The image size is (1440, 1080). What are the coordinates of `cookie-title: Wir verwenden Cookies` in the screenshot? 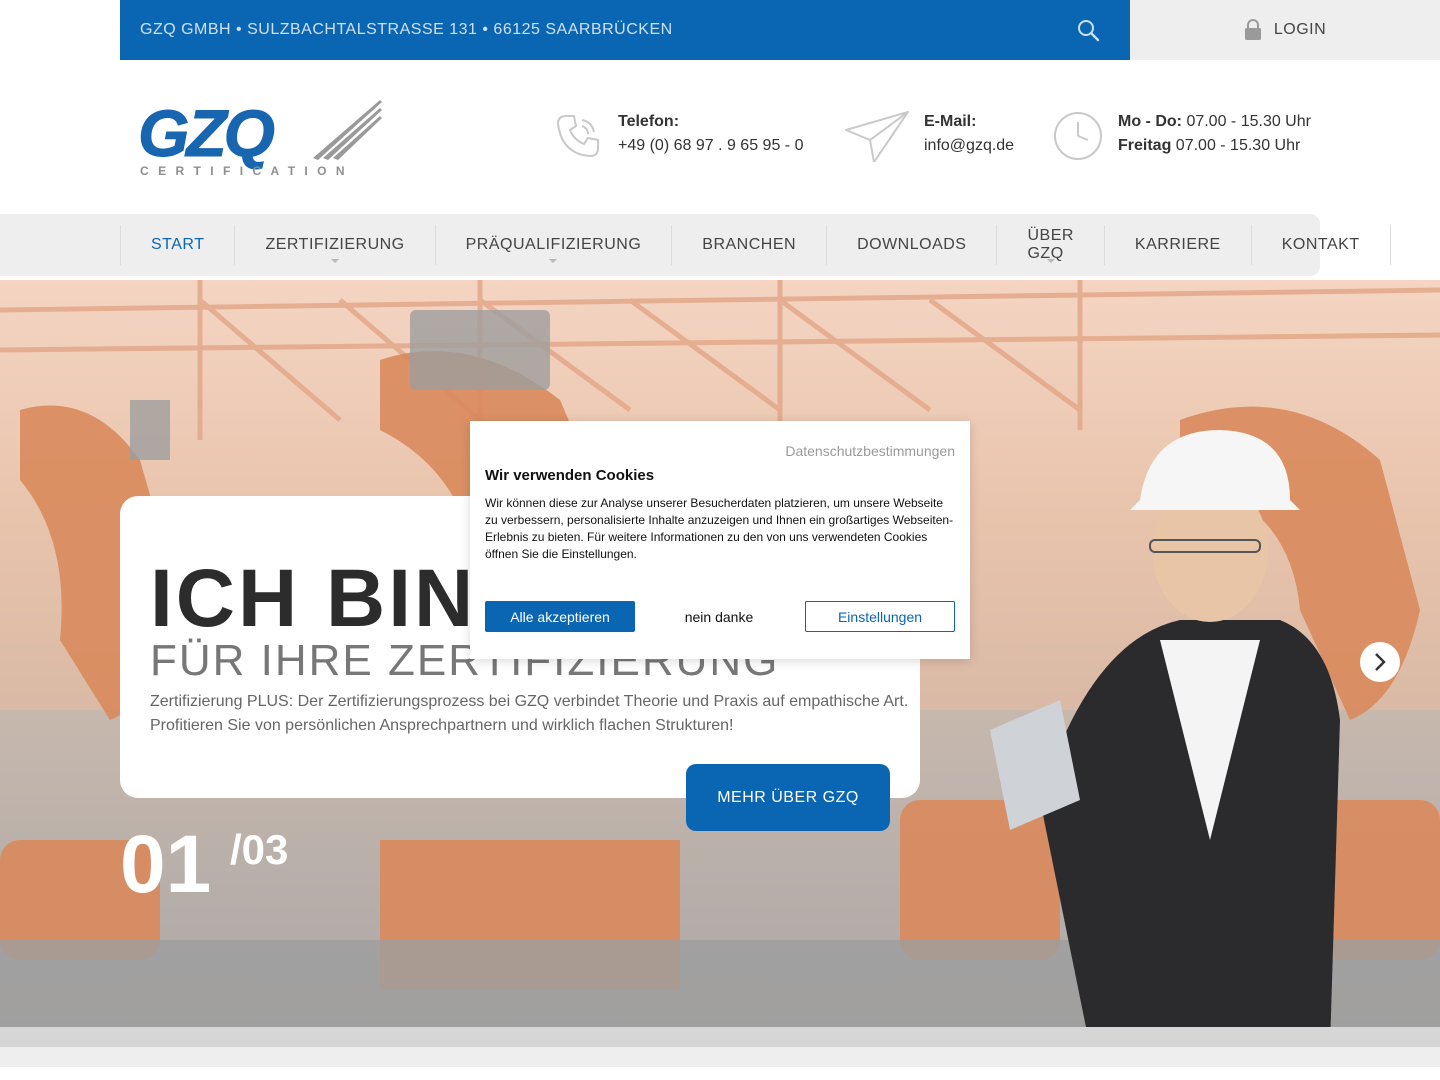 It's located at (570, 475).